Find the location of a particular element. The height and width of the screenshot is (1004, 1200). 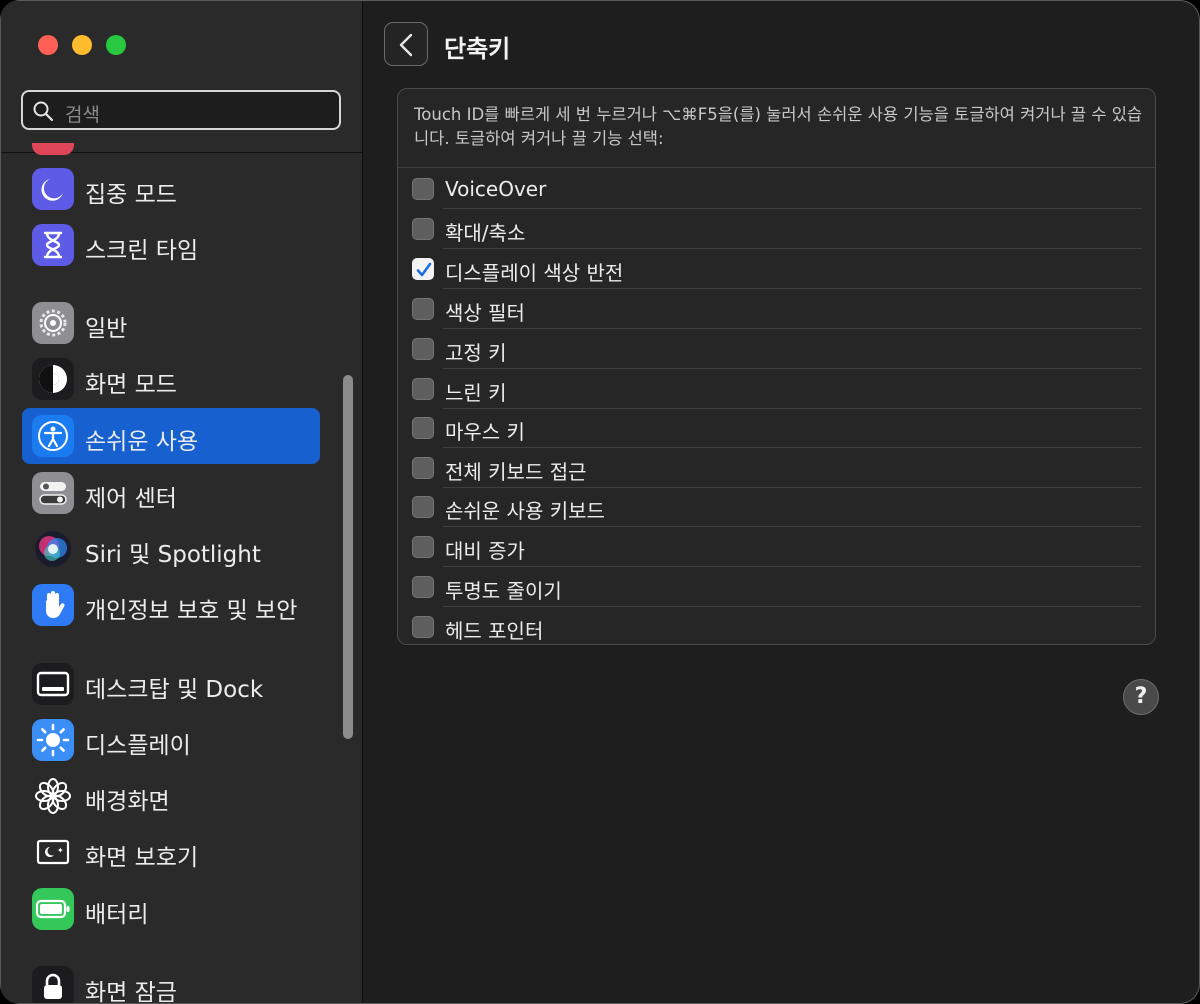

window-controls is located at coordinates (82, 45).